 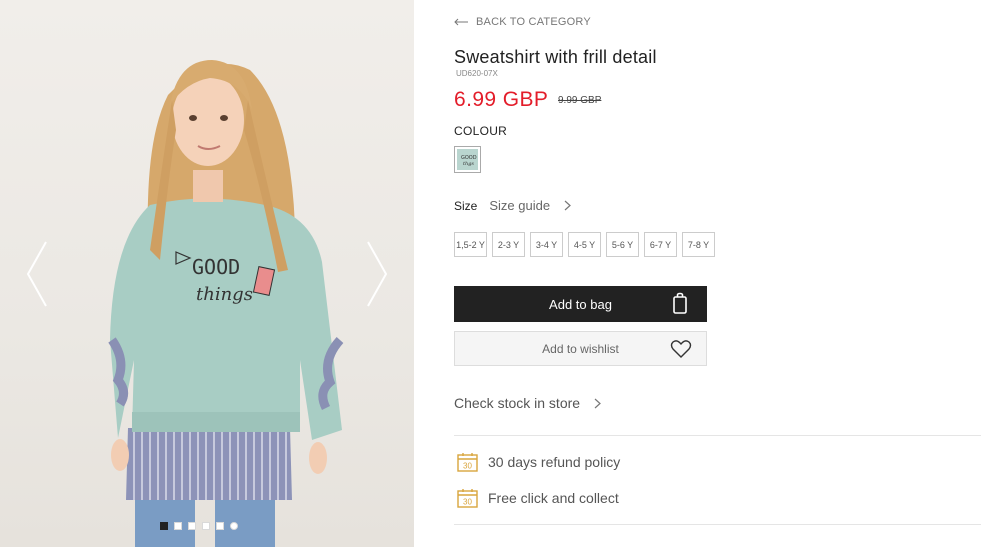 I want to click on add-to-wishlist-button: Add to wishlist, so click(x=580, y=348).